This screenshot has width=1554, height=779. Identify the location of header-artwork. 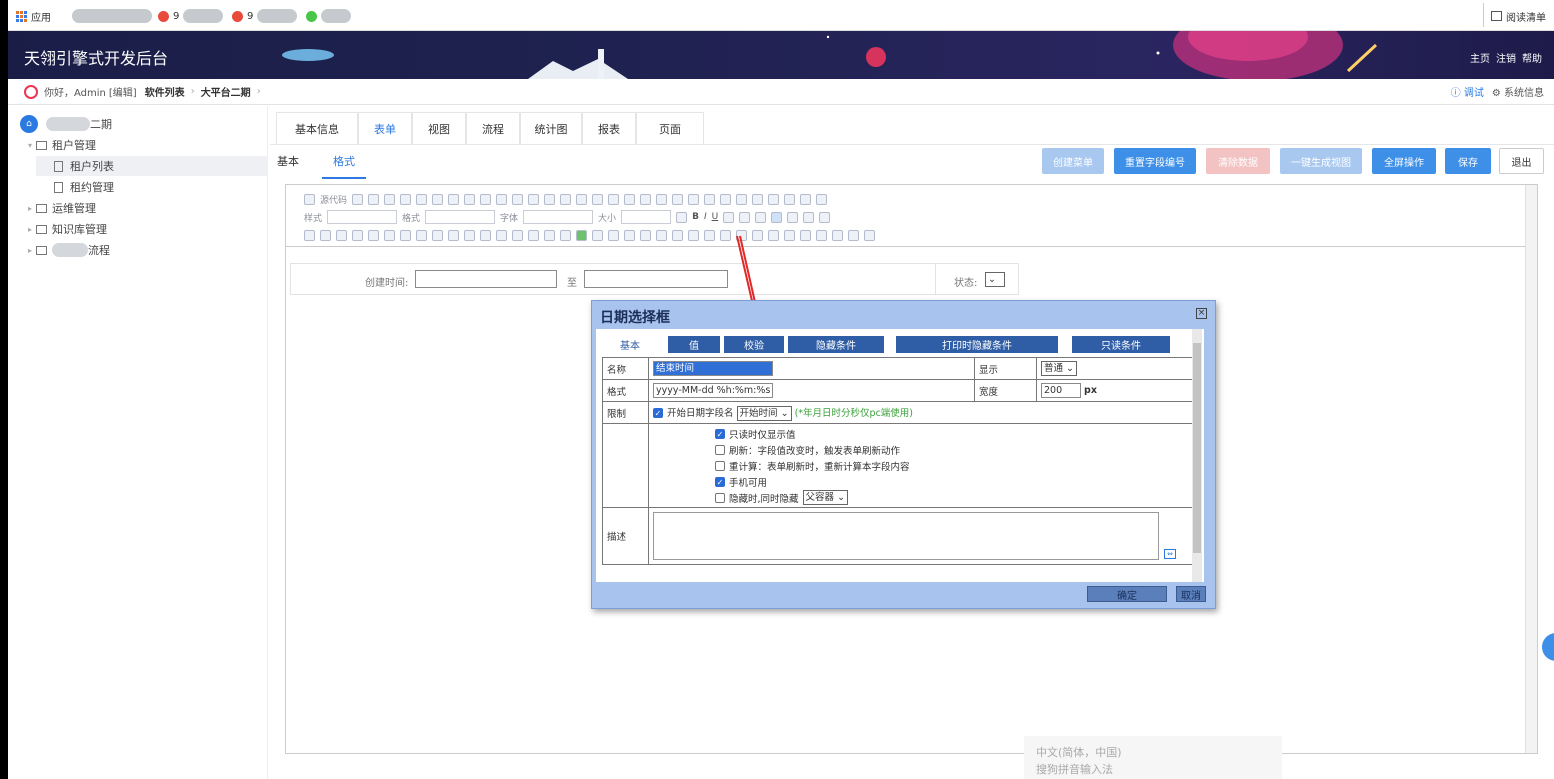
(830, 55).